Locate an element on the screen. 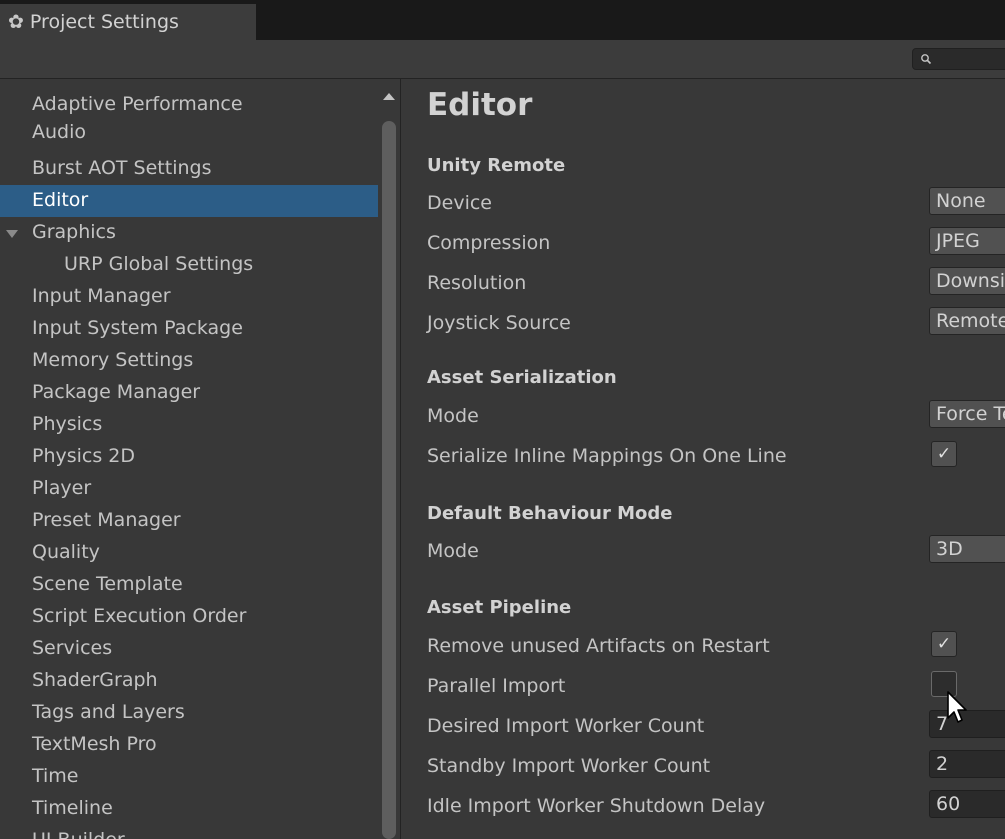  sidebar-item-label: Input System Package is located at coordinates (137, 328).